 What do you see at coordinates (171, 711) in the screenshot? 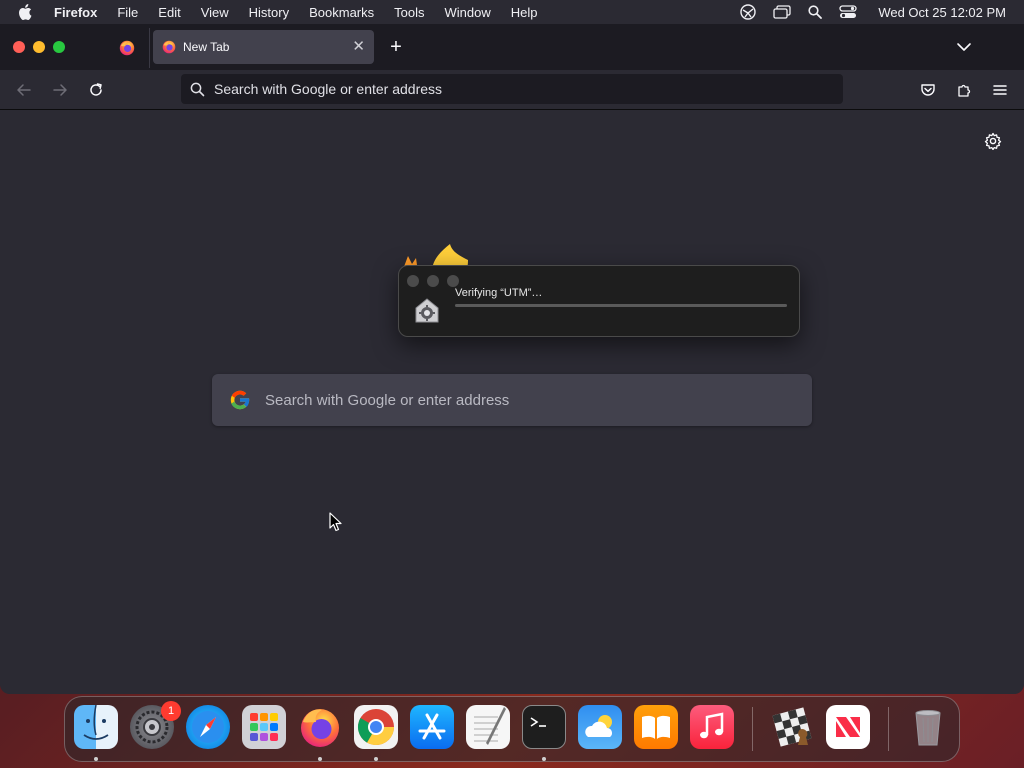
I see `notification-badge: 1` at bounding box center [171, 711].